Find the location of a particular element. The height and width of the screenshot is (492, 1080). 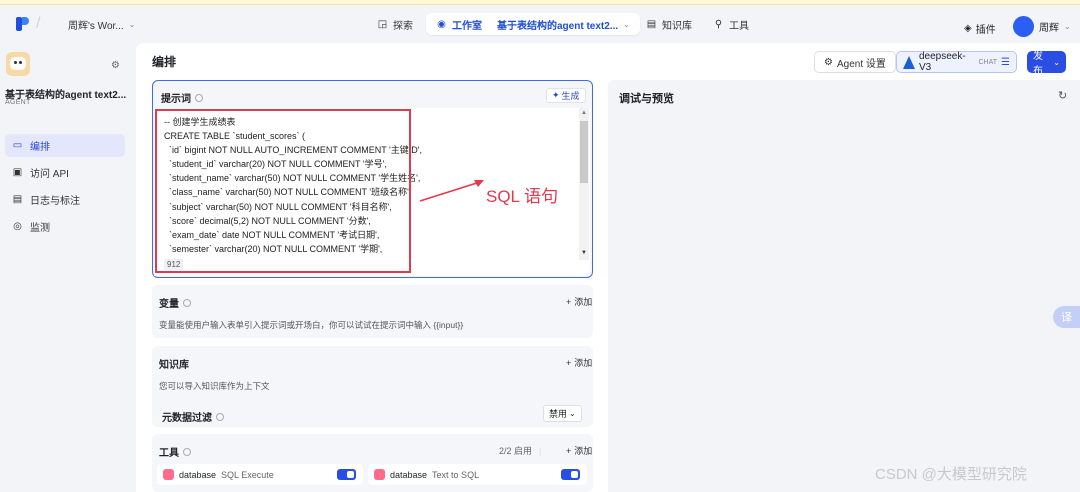

sidebar-item-label: 访问 API is located at coordinates (49, 174).